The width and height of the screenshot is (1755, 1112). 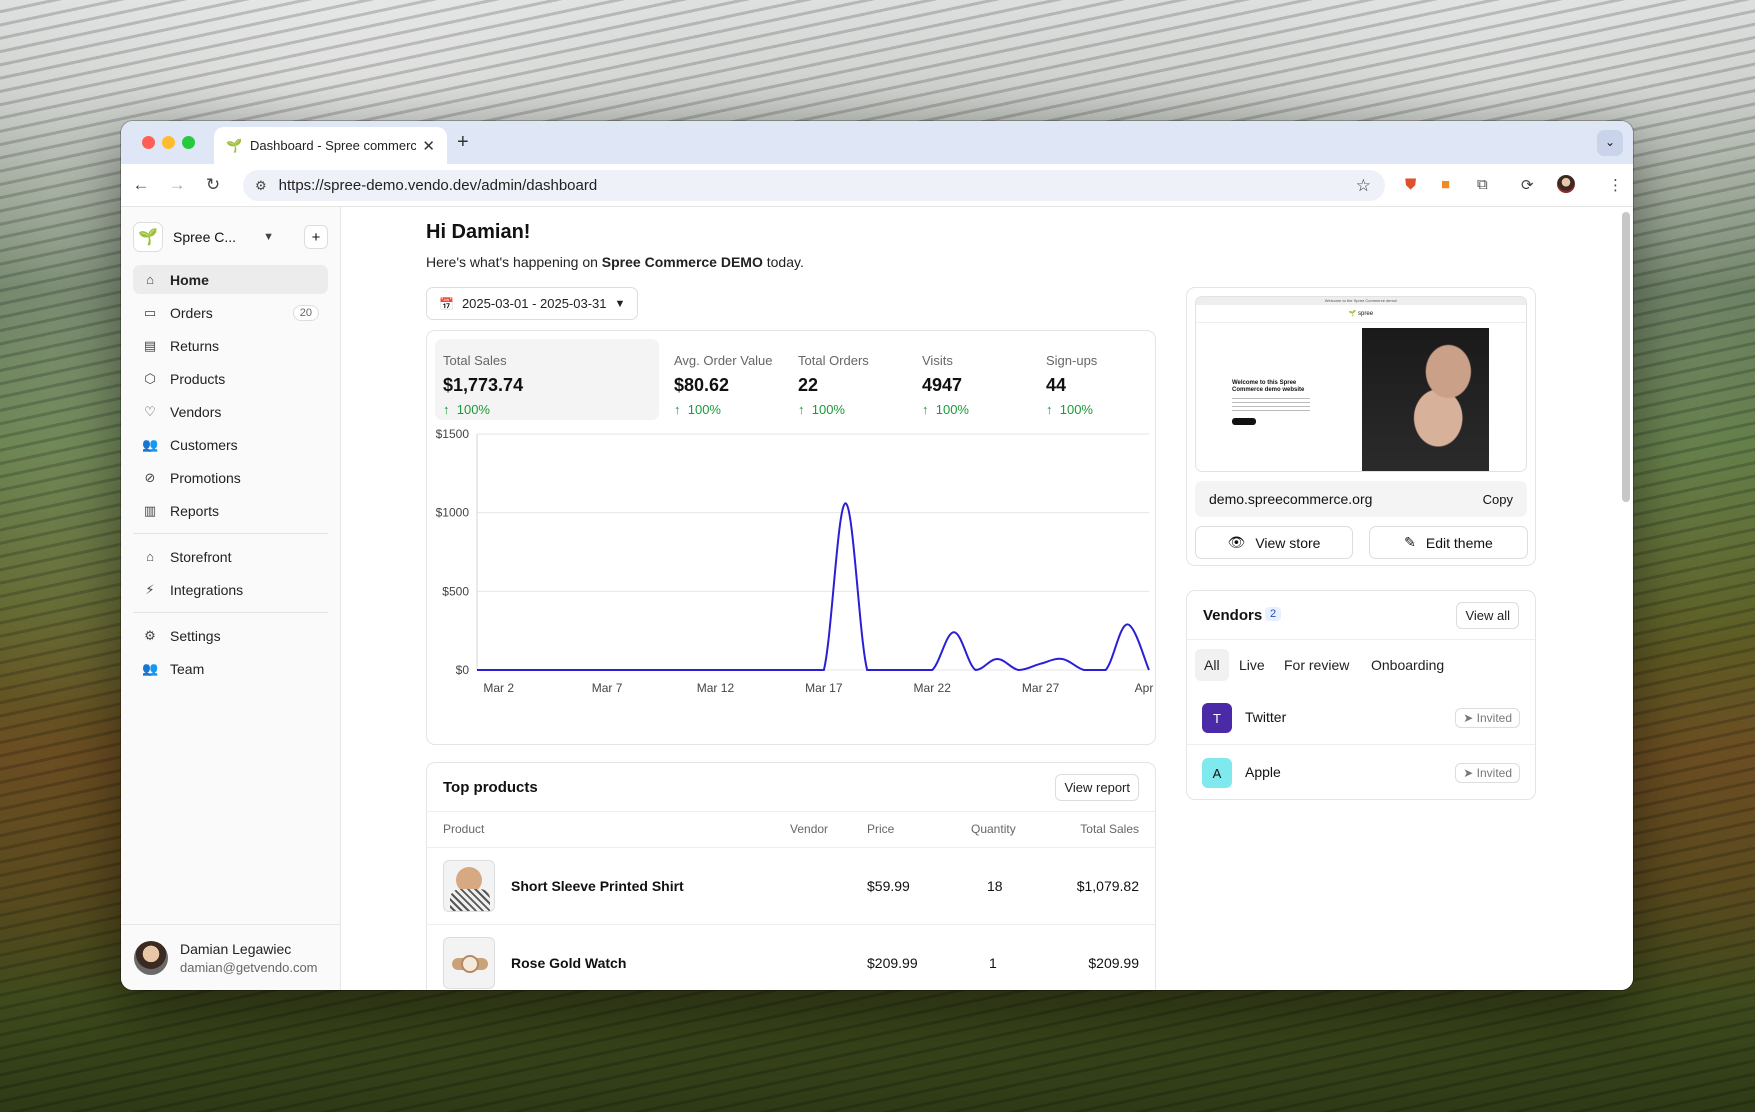 What do you see at coordinates (1410, 184) in the screenshot?
I see `brave-shield-icon: ⛊` at bounding box center [1410, 184].